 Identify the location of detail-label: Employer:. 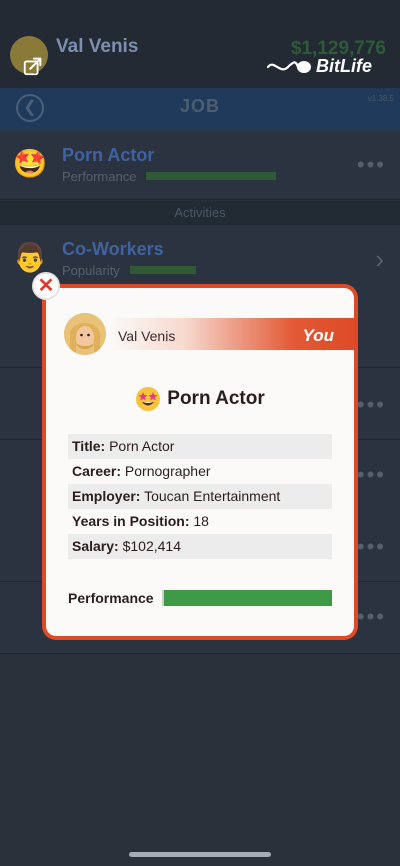
(106, 496).